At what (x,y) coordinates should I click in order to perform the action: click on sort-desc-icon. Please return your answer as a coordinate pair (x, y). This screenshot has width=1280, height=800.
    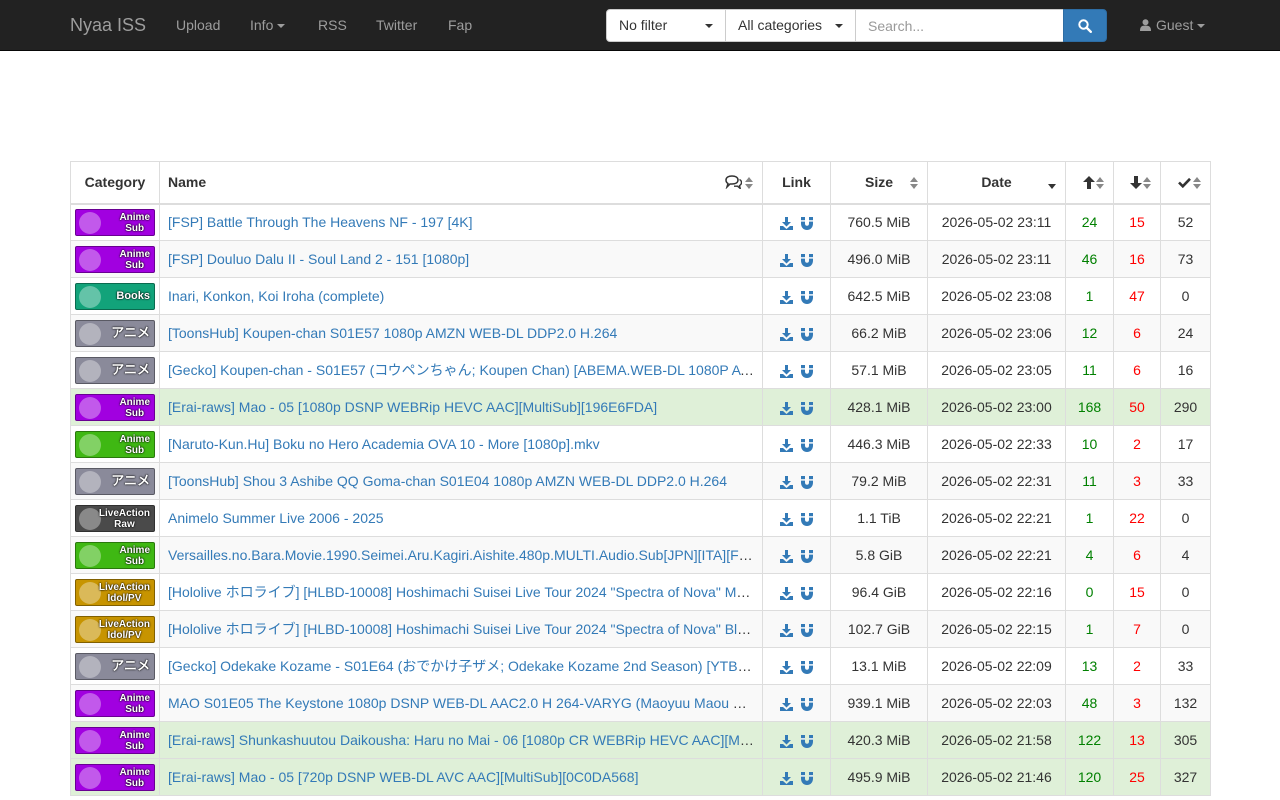
    Looking at the image, I should click on (1052, 183).